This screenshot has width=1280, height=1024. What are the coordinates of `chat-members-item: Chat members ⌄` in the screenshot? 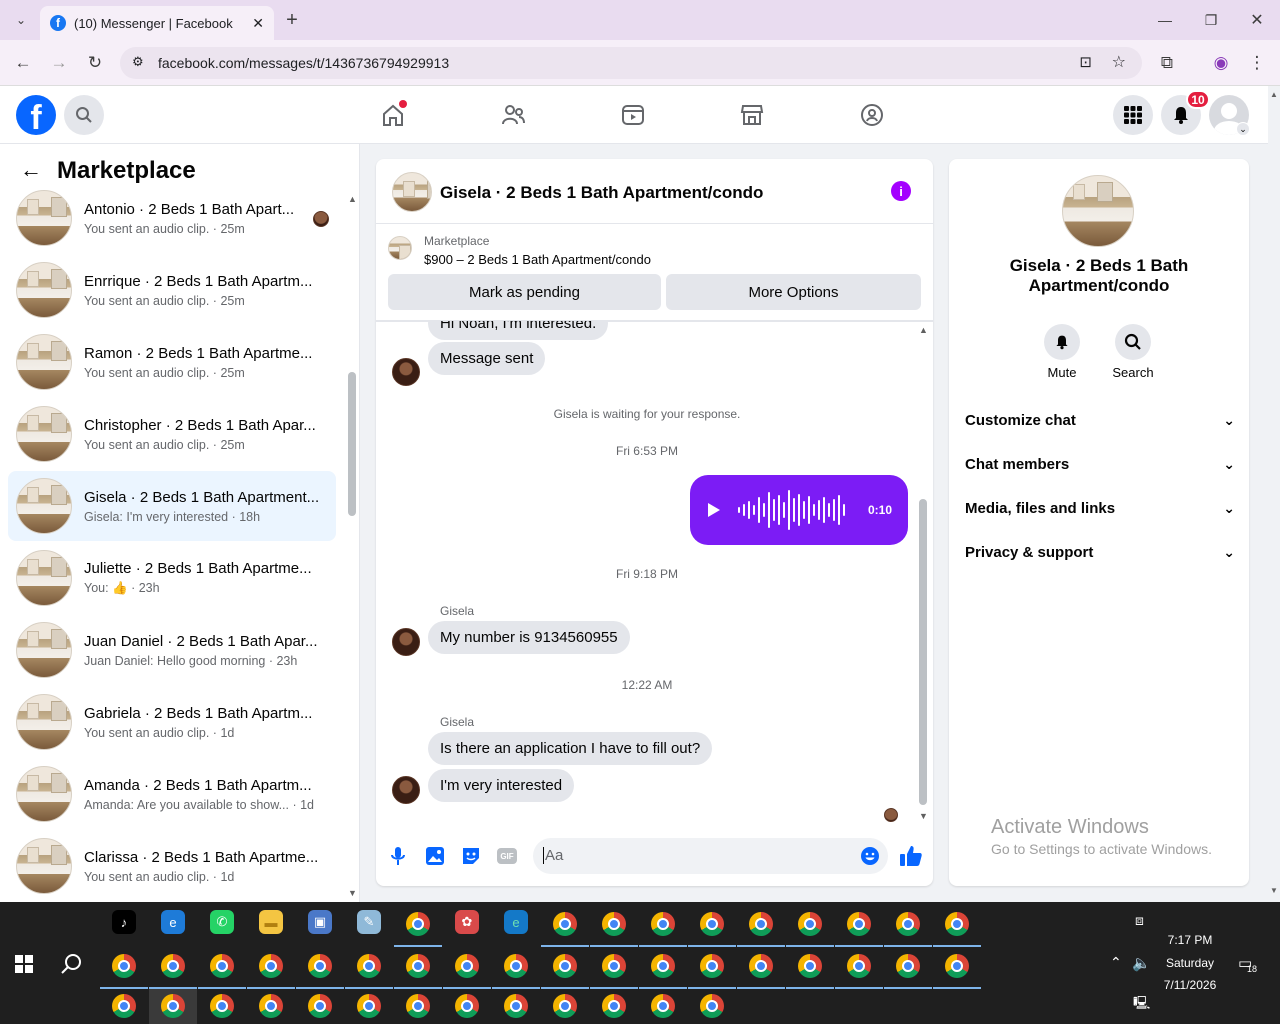 It's located at (1100, 464).